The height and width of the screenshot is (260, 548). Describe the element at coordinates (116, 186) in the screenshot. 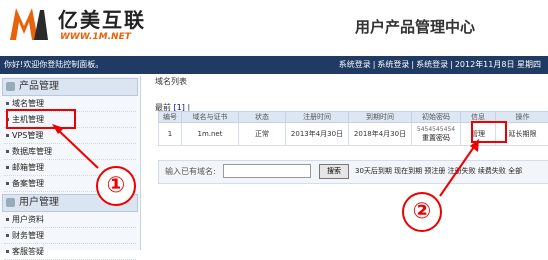

I see `marker-1: ①` at that location.